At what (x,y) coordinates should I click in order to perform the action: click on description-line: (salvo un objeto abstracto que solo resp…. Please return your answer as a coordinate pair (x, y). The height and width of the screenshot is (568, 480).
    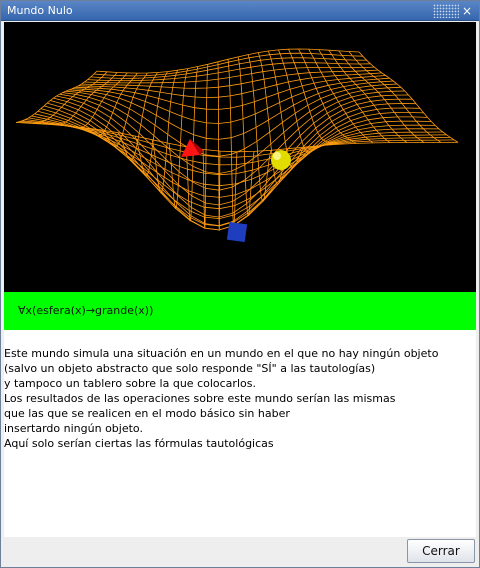
    Looking at the image, I should click on (190, 368).